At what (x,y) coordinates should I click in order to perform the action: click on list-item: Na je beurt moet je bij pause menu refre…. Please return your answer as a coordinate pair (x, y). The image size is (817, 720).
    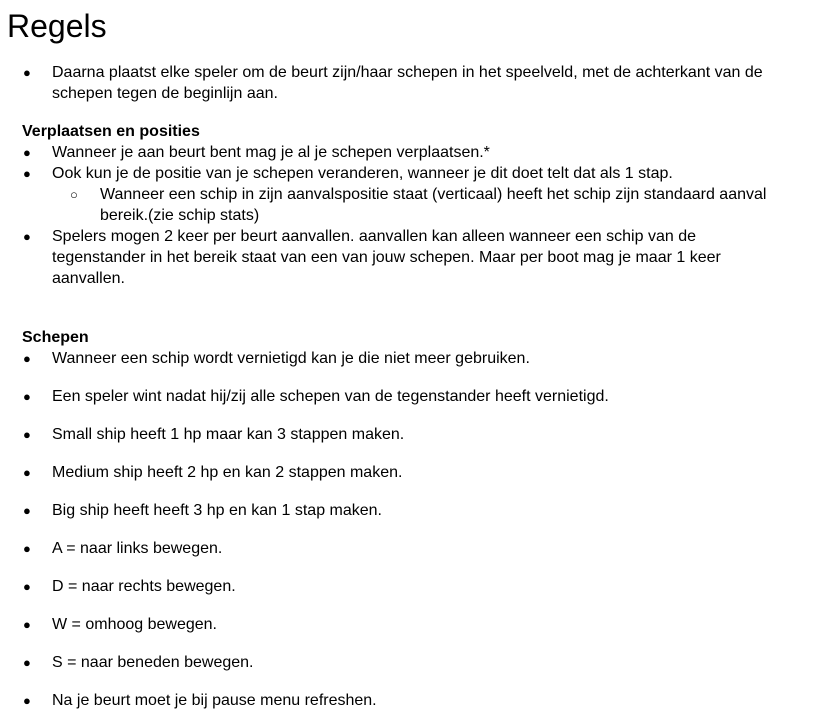
    Looking at the image, I should click on (402, 700).